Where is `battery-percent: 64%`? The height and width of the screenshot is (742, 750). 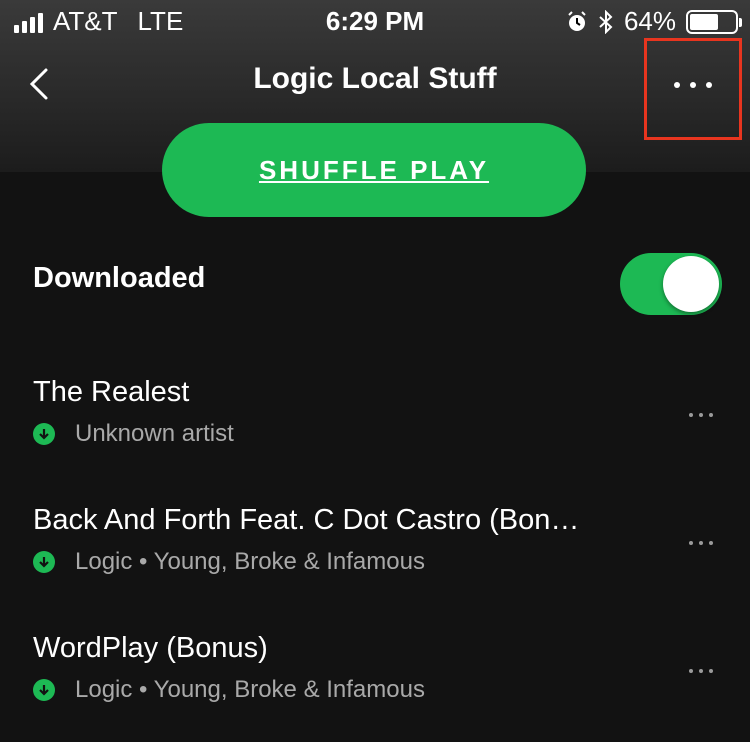 battery-percent: 64% is located at coordinates (649, 21).